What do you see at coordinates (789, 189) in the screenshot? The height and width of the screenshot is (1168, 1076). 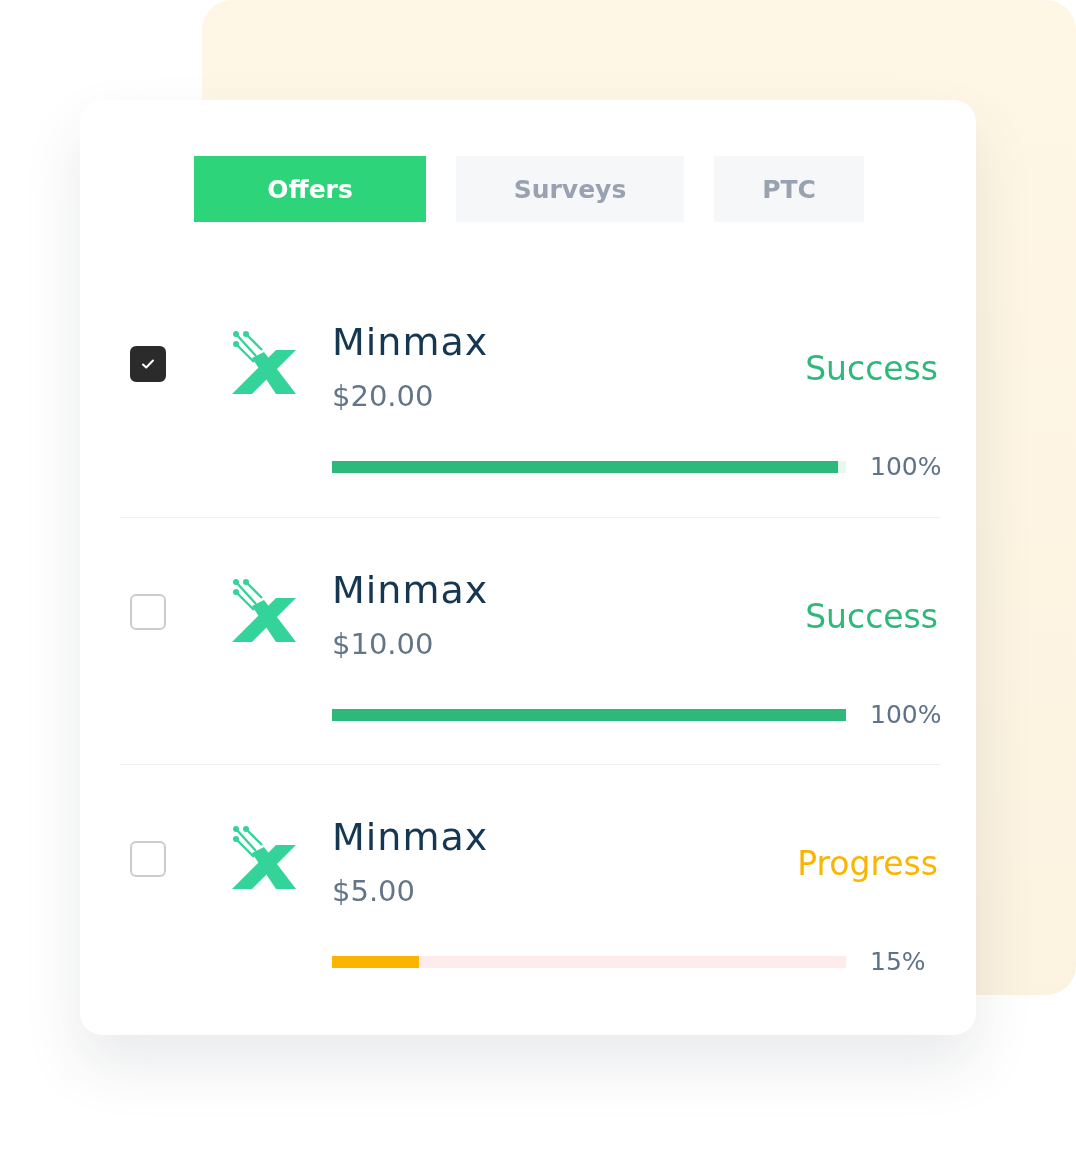 I see `tab: PTC` at bounding box center [789, 189].